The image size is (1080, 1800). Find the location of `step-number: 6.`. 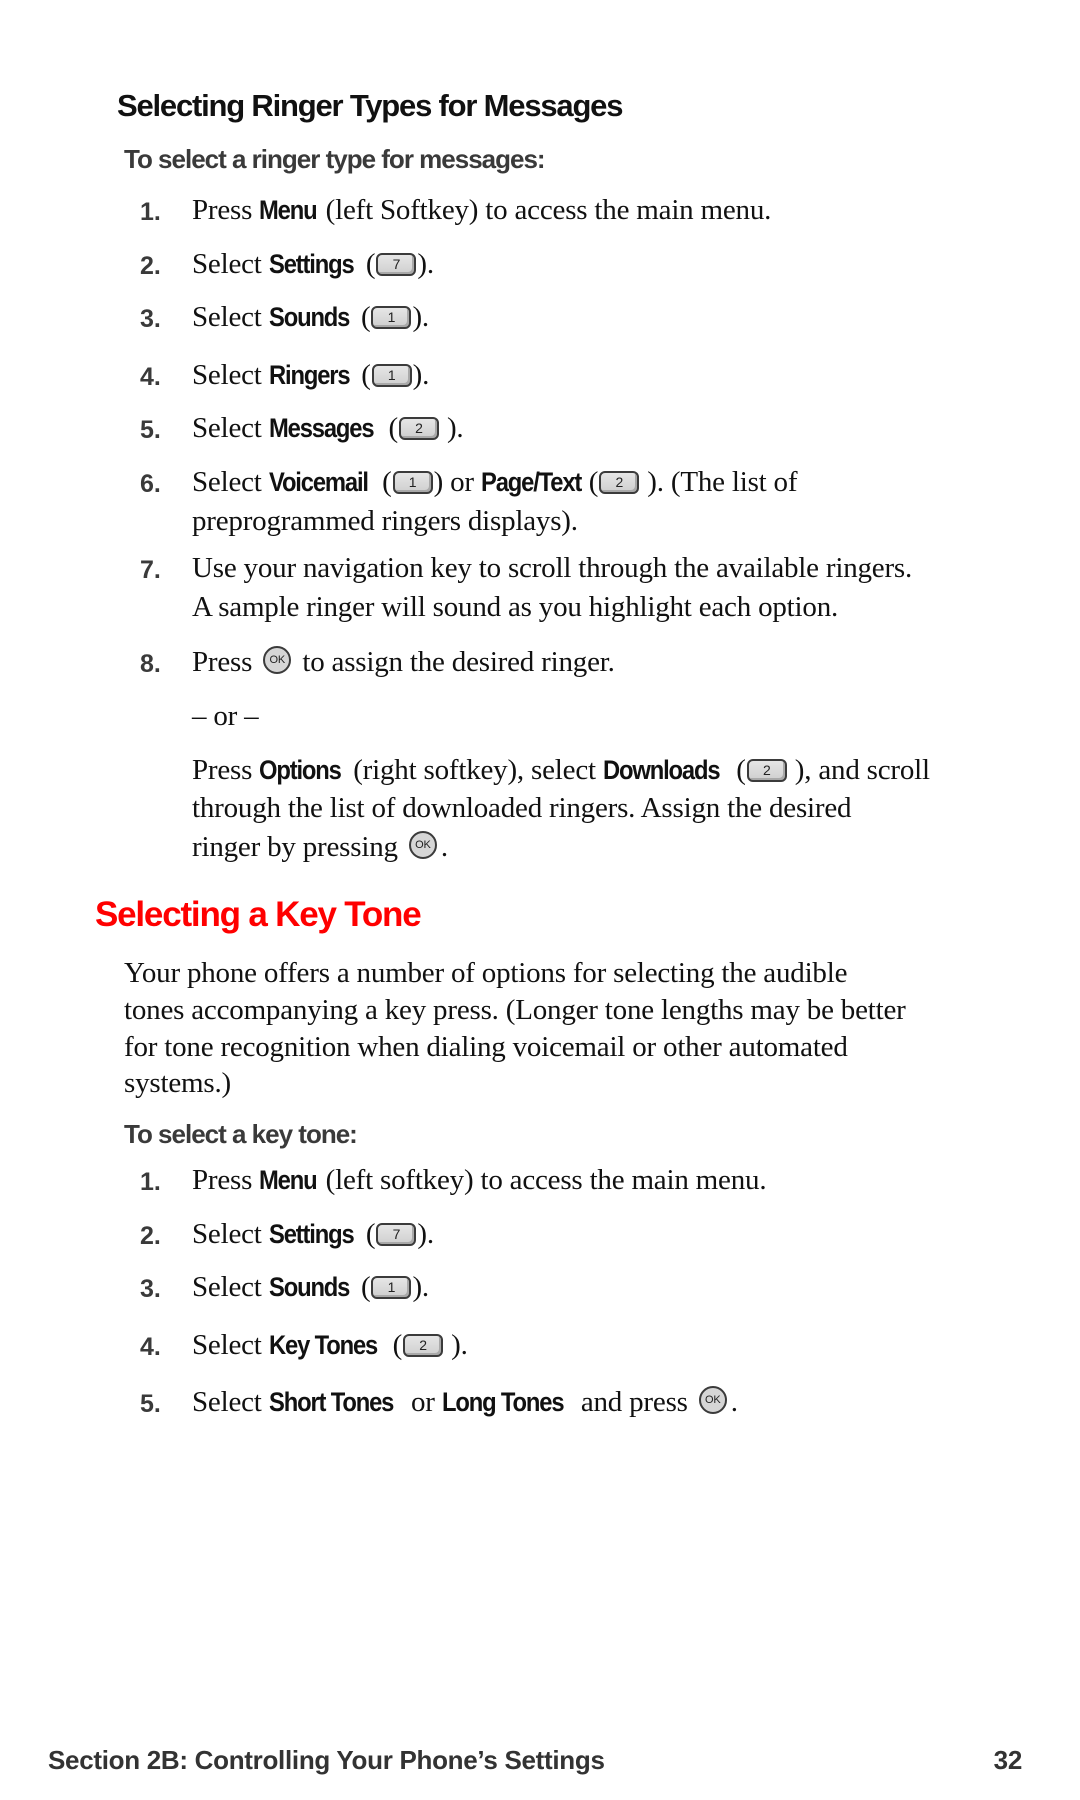

step-number: 6. is located at coordinates (150, 484).